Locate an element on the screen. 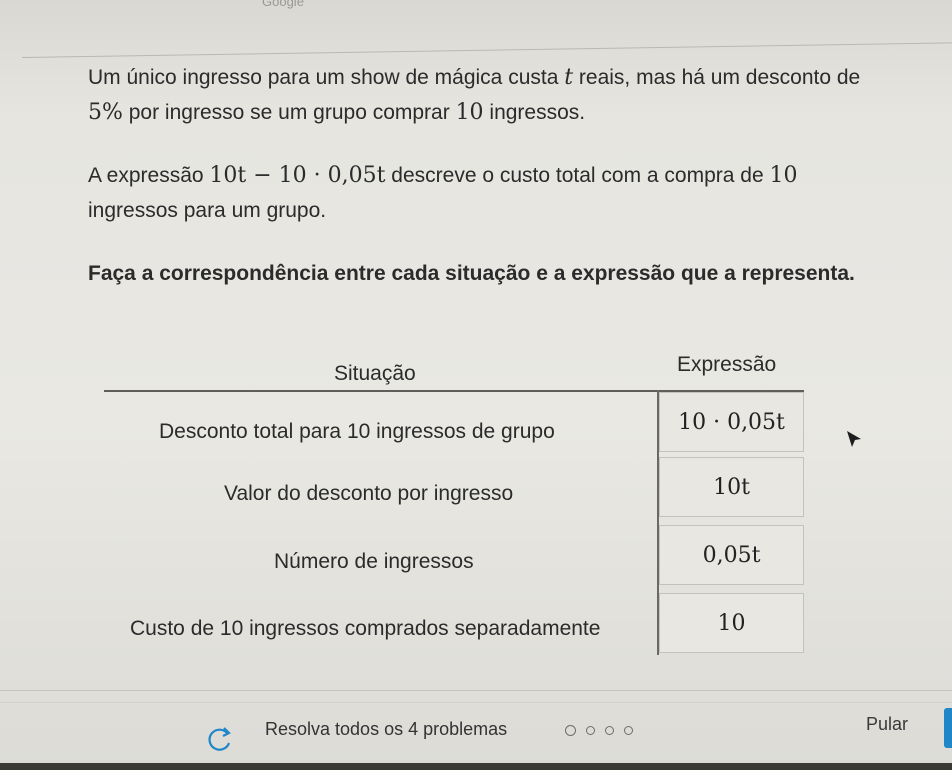 Image resolution: width=952 pixels, height=770 pixels. bottom-bezel is located at coordinates (476, 766).